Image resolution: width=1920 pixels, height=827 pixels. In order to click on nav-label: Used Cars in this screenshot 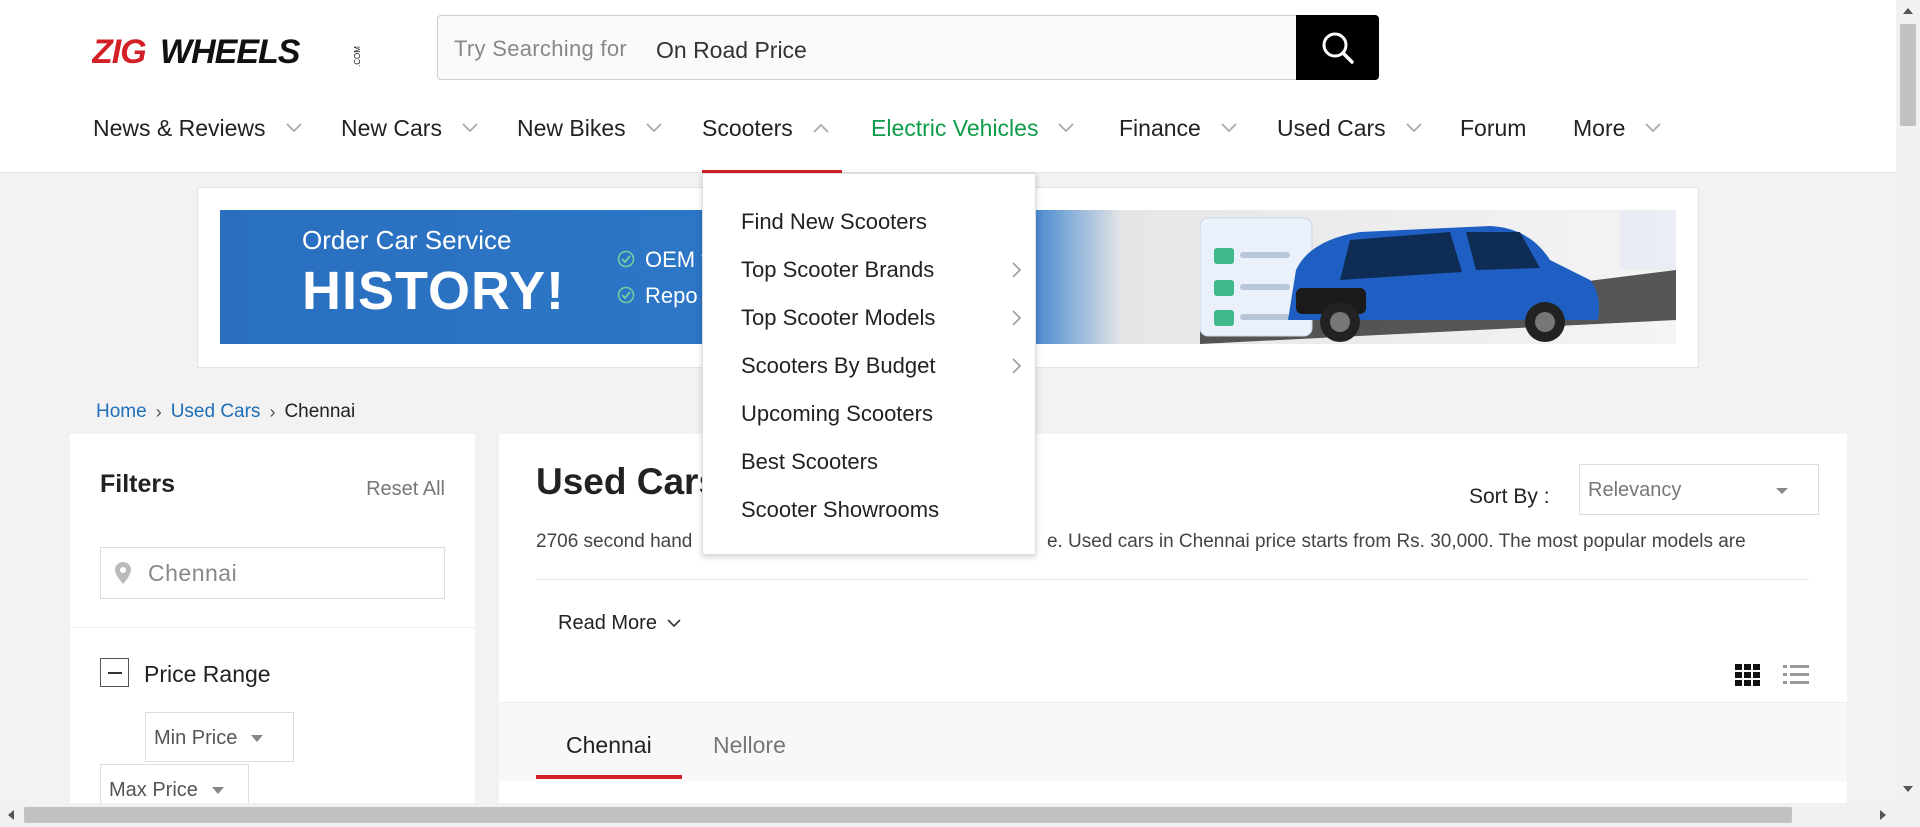, I will do `click(1331, 127)`.